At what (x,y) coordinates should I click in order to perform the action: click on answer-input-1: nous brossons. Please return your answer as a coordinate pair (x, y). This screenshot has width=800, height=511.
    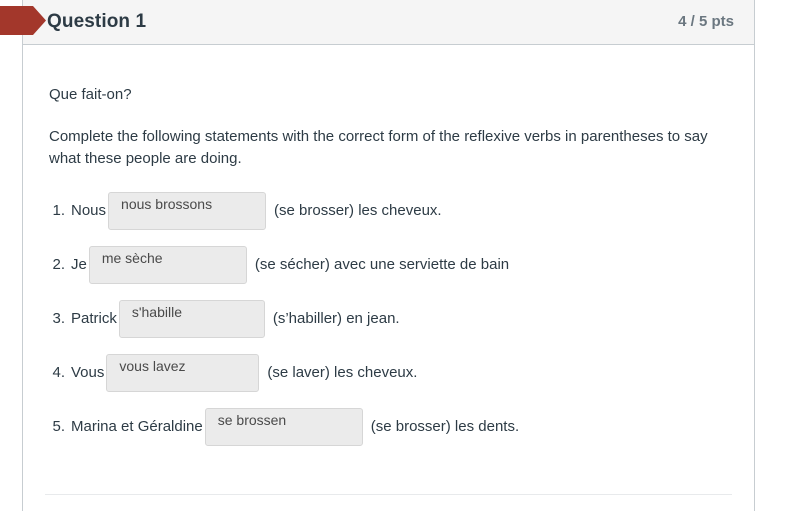
    Looking at the image, I should click on (187, 211).